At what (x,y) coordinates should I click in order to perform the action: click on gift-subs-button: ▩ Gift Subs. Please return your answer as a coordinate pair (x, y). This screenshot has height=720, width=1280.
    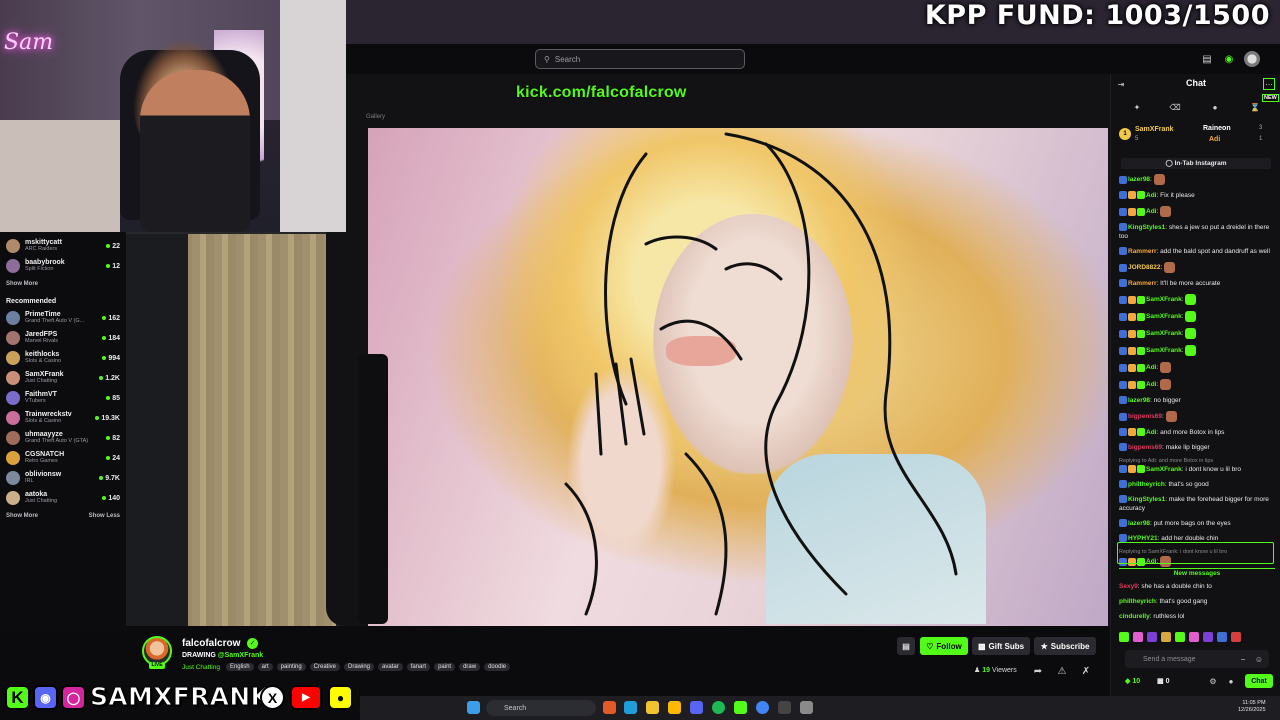
    Looking at the image, I should click on (1001, 646).